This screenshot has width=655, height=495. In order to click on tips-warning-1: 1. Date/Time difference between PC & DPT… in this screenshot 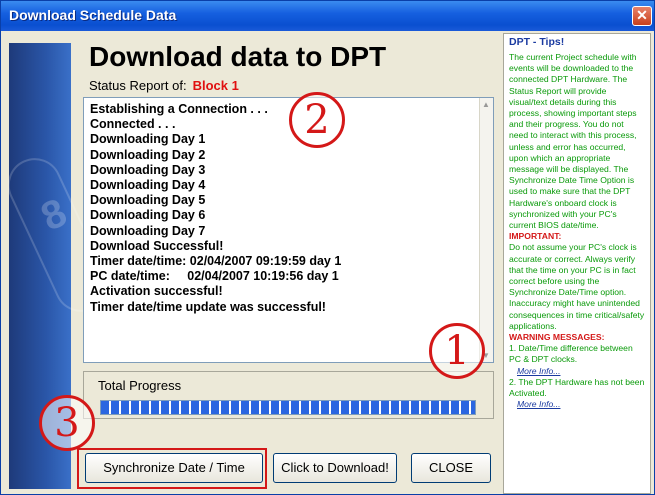, I will do `click(571, 354)`.